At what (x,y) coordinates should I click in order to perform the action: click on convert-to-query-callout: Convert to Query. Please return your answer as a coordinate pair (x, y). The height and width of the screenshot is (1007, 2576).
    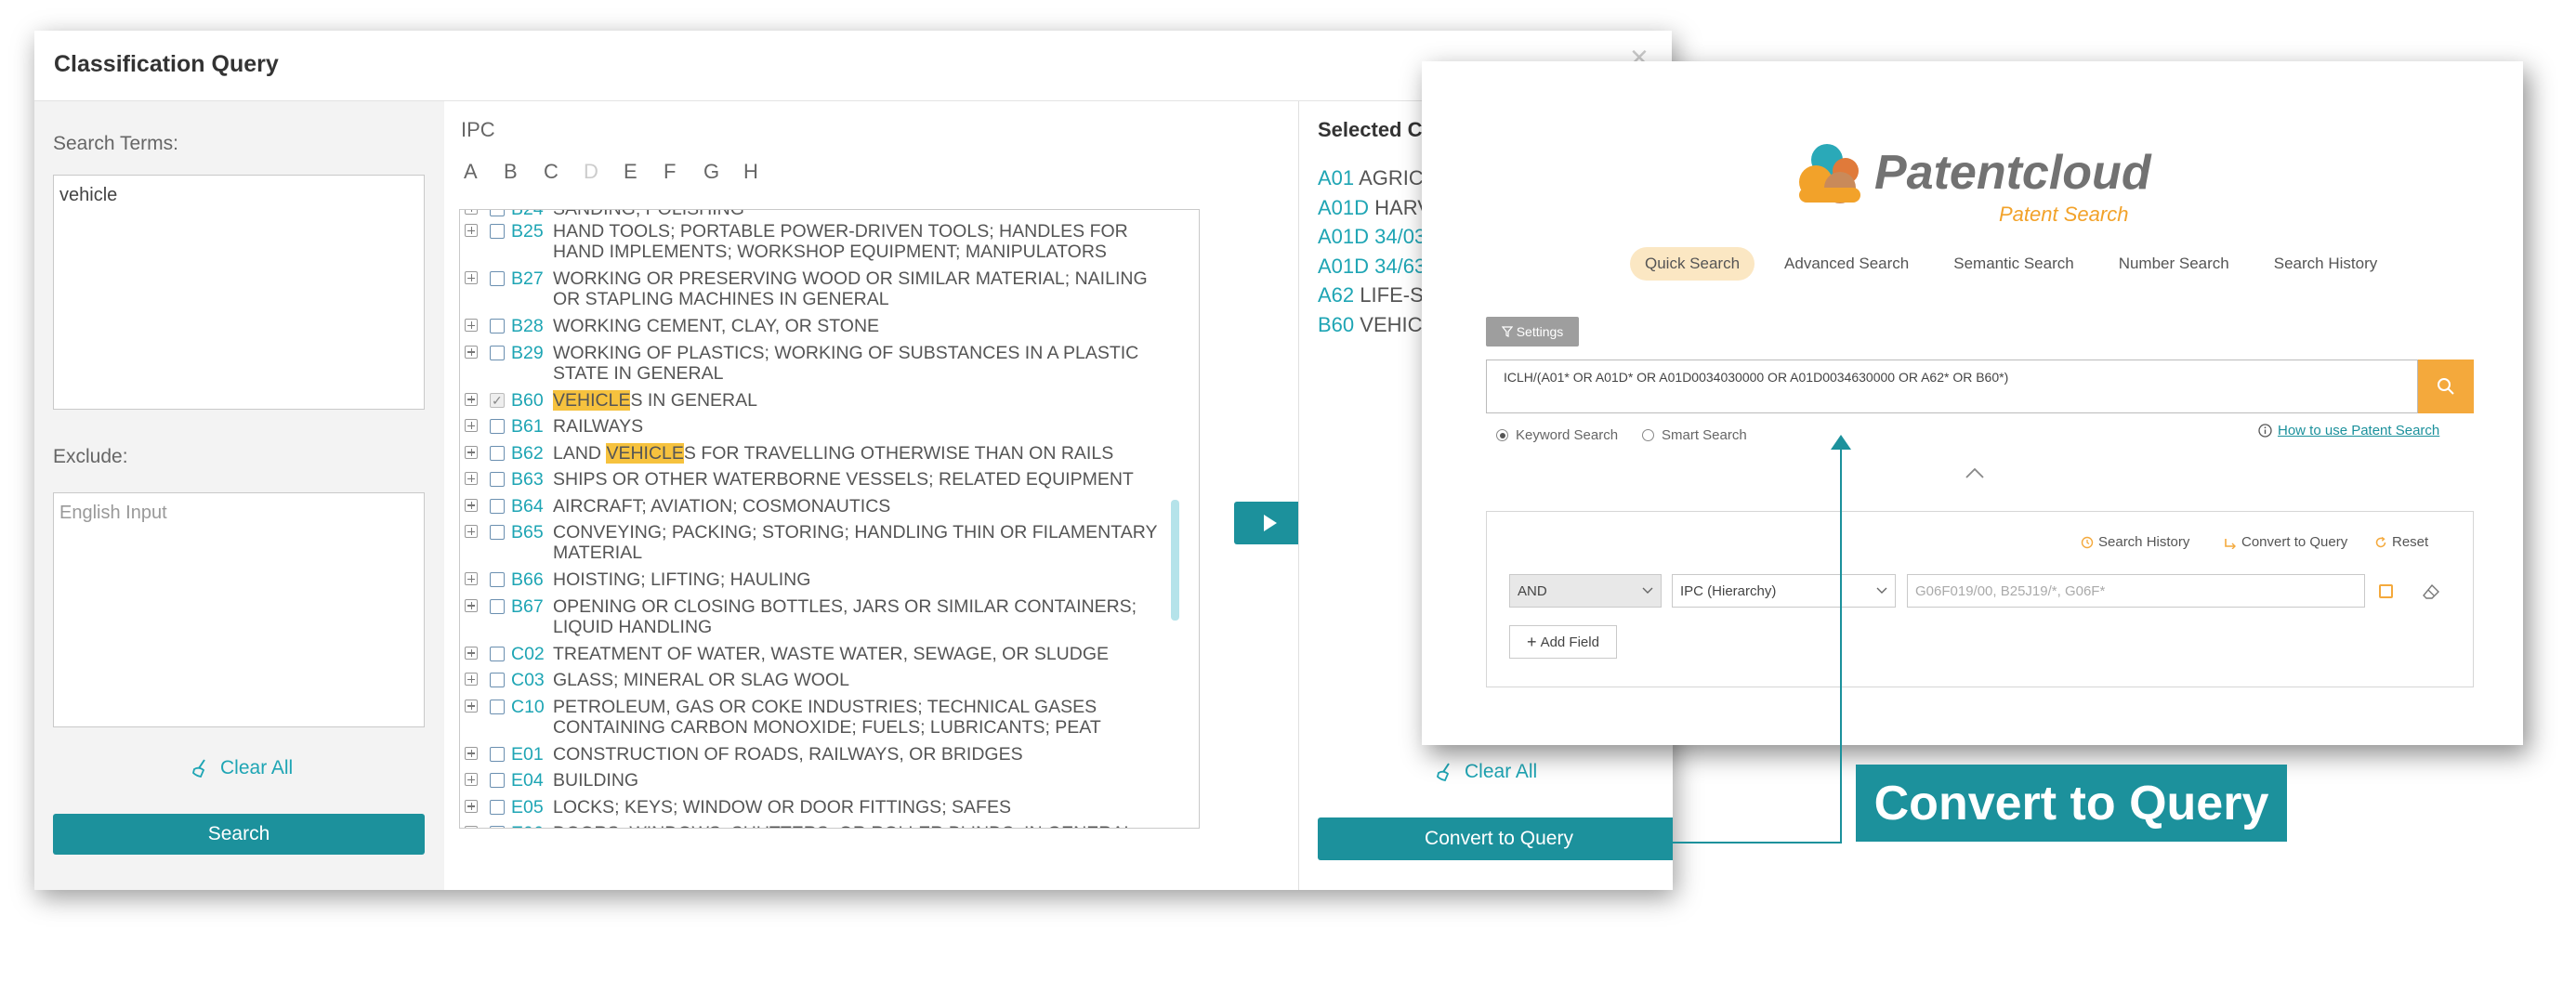
    Looking at the image, I should click on (2071, 803).